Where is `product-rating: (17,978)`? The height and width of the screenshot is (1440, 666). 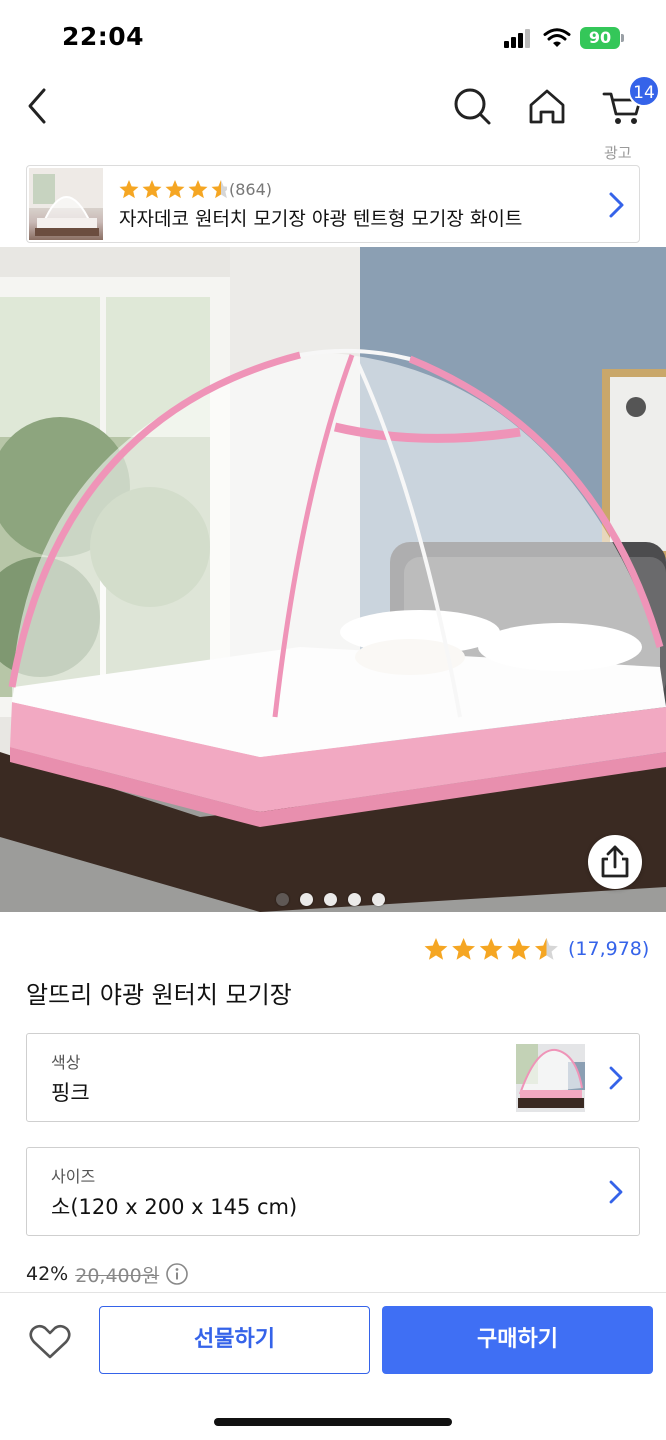
product-rating: (17,978) is located at coordinates (536, 949).